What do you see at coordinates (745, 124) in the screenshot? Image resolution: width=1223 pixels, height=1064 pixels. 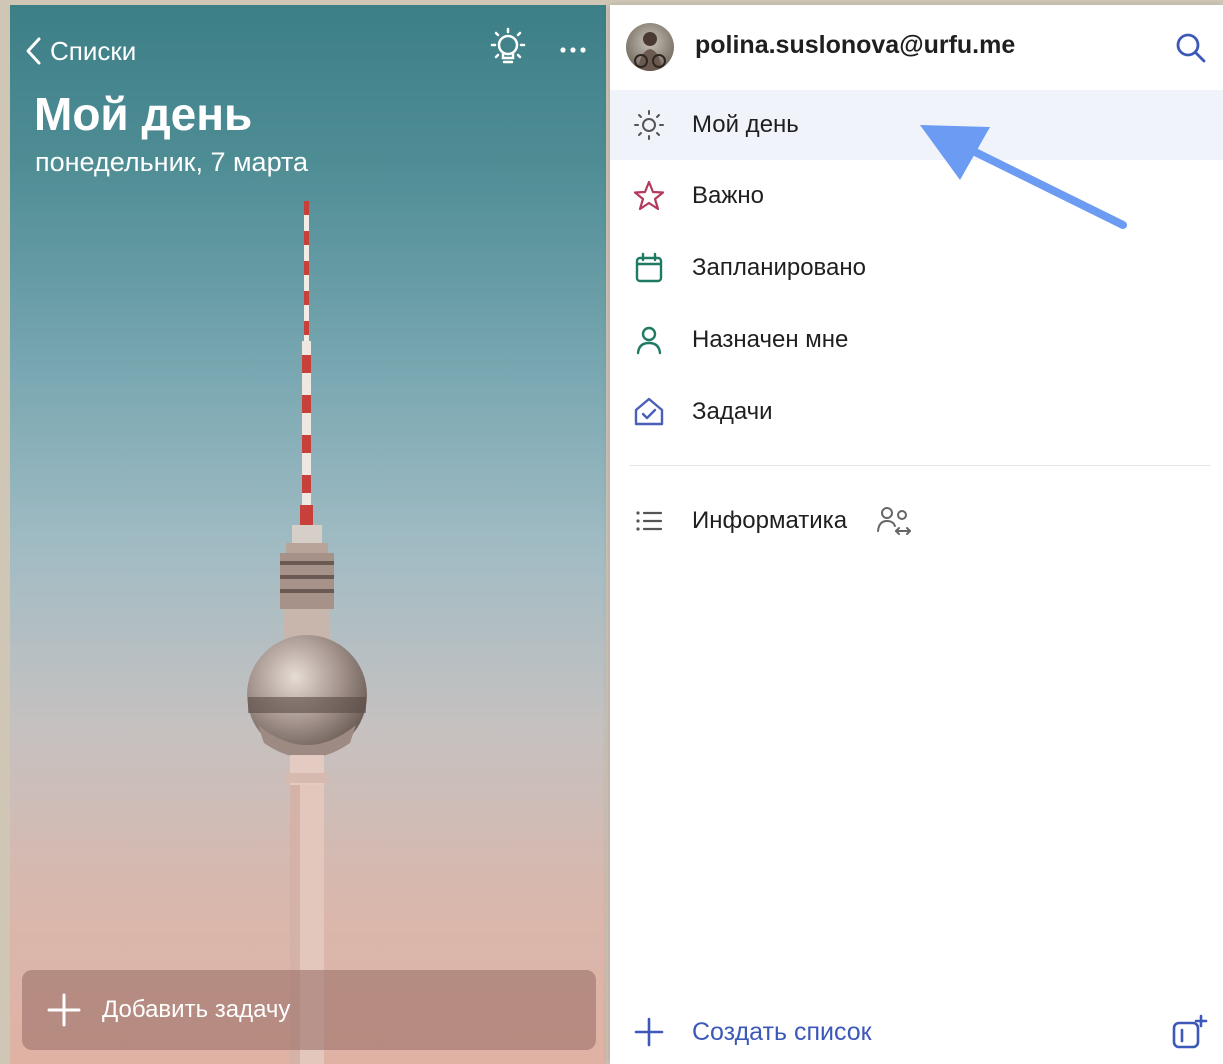 I see `sidebar-item-label: Мой день` at bounding box center [745, 124].